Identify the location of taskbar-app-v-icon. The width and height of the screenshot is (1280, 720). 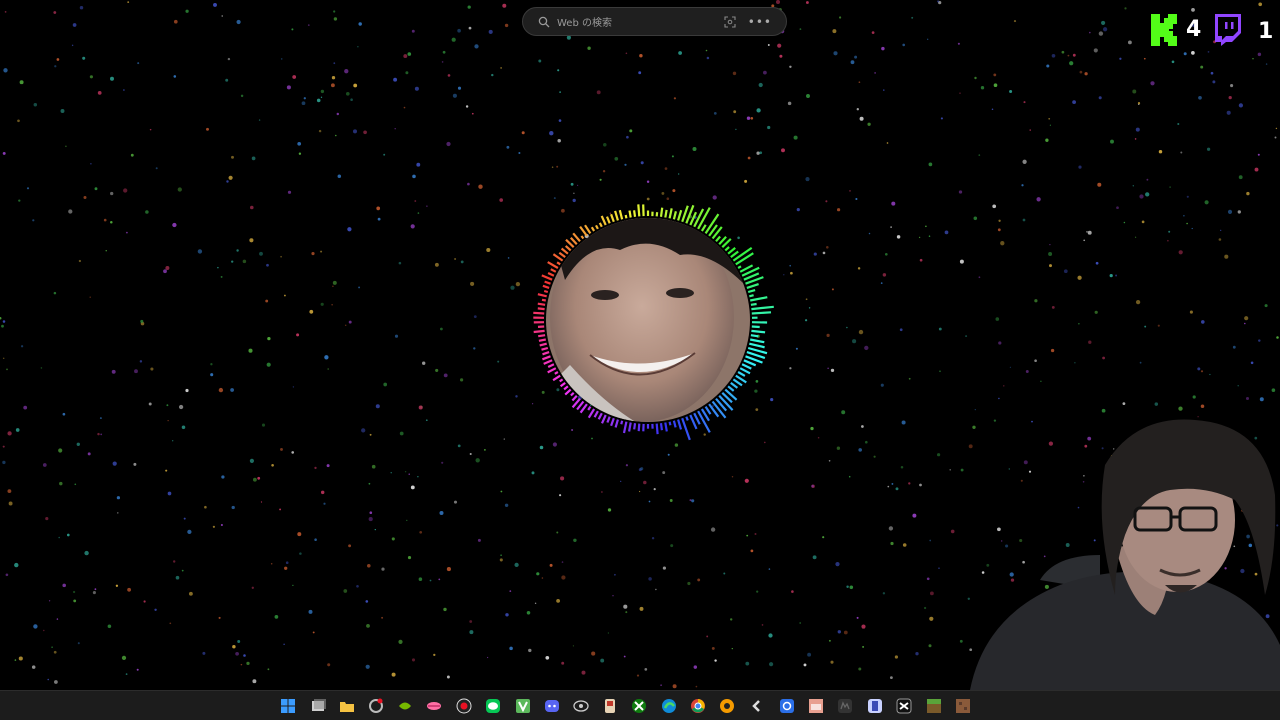
(523, 706).